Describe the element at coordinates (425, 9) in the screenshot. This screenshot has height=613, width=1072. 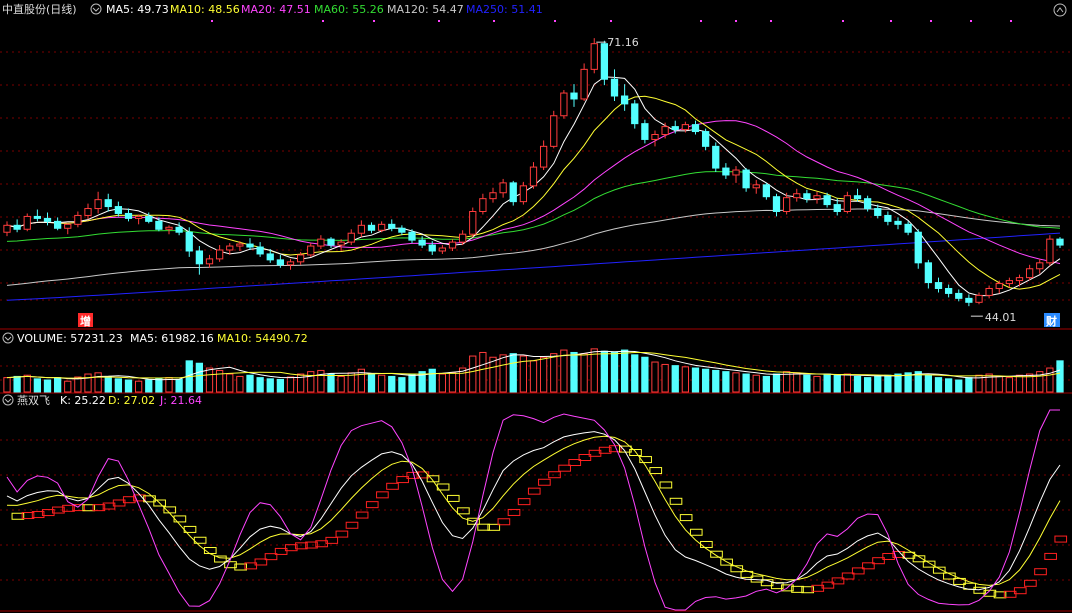
I see `legend-ma120: MA120: 54.47` at that location.